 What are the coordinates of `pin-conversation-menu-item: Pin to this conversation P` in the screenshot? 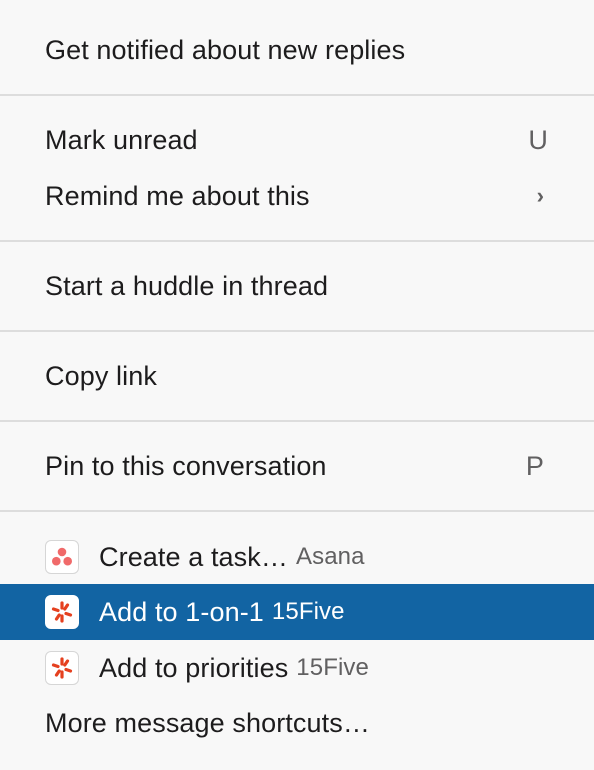 It's located at (297, 466).